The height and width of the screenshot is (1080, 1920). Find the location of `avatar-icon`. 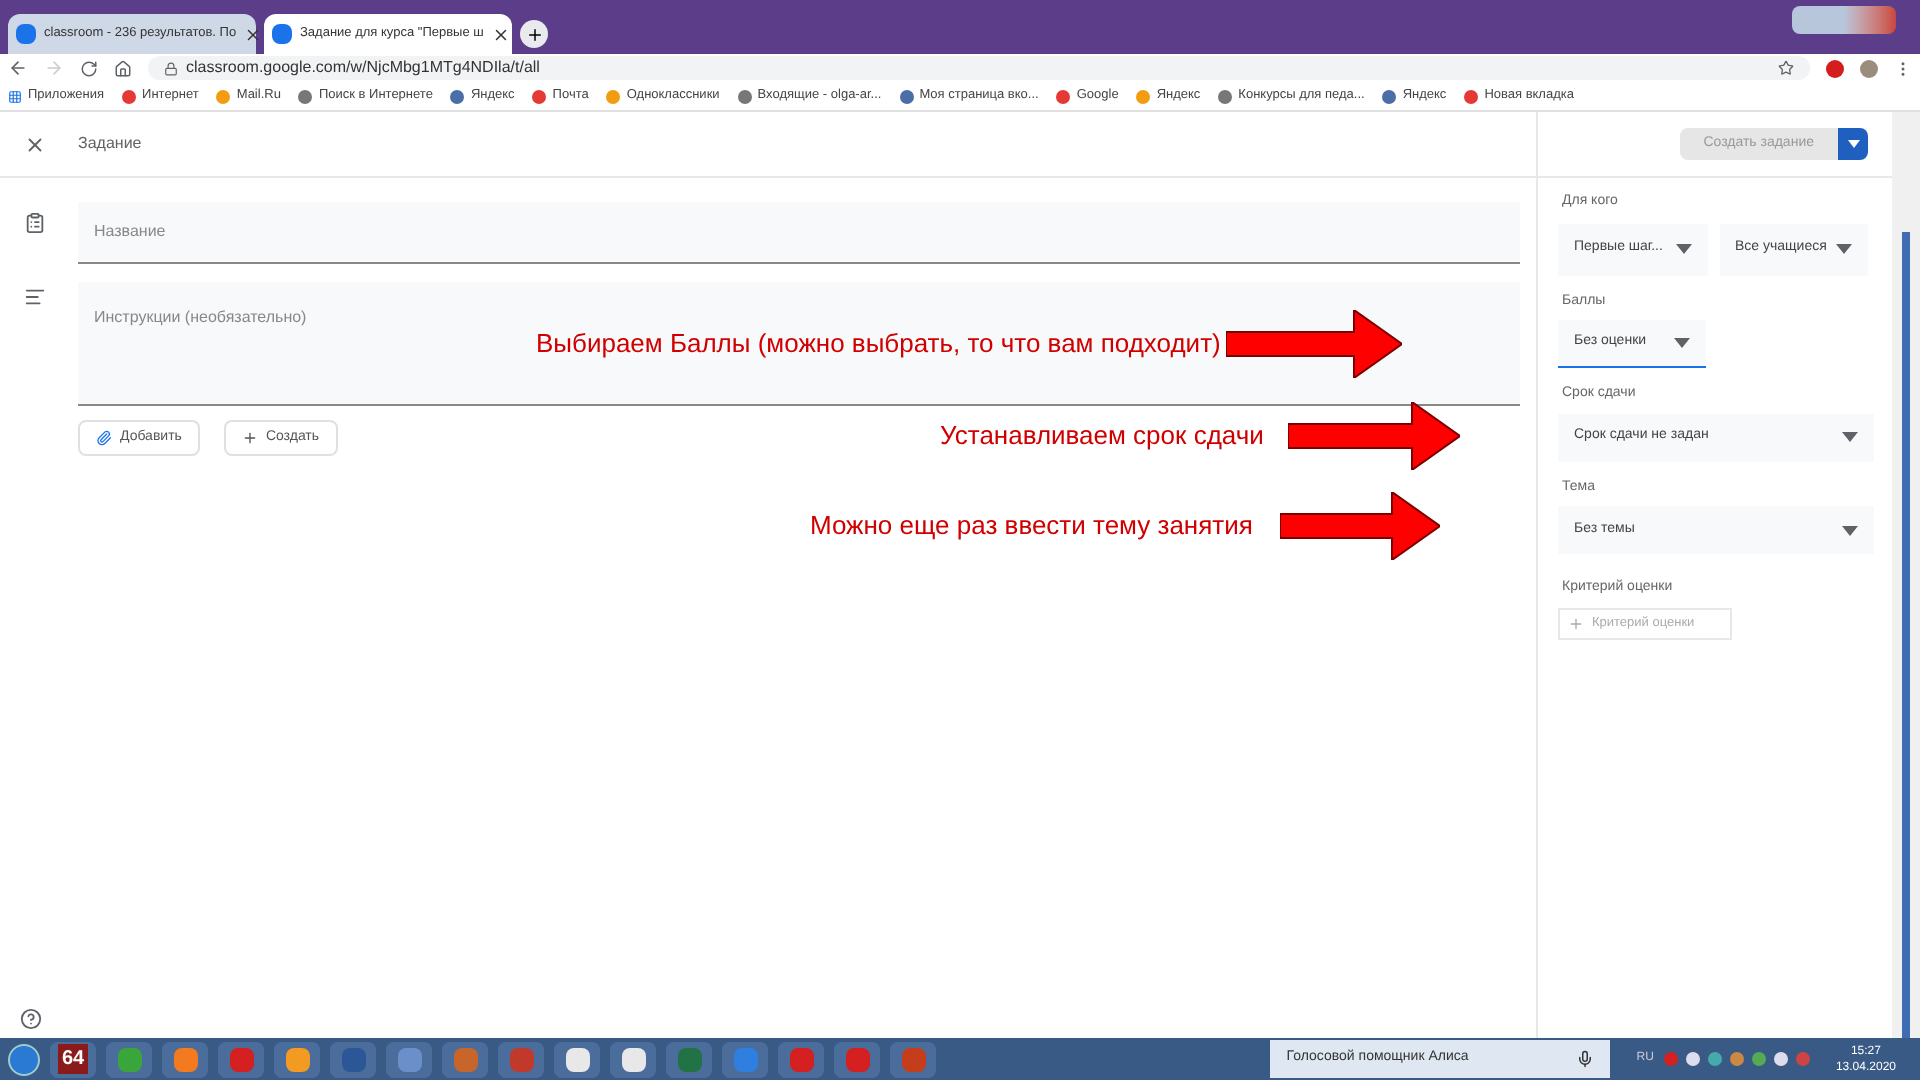

avatar-icon is located at coordinates (1869, 68).